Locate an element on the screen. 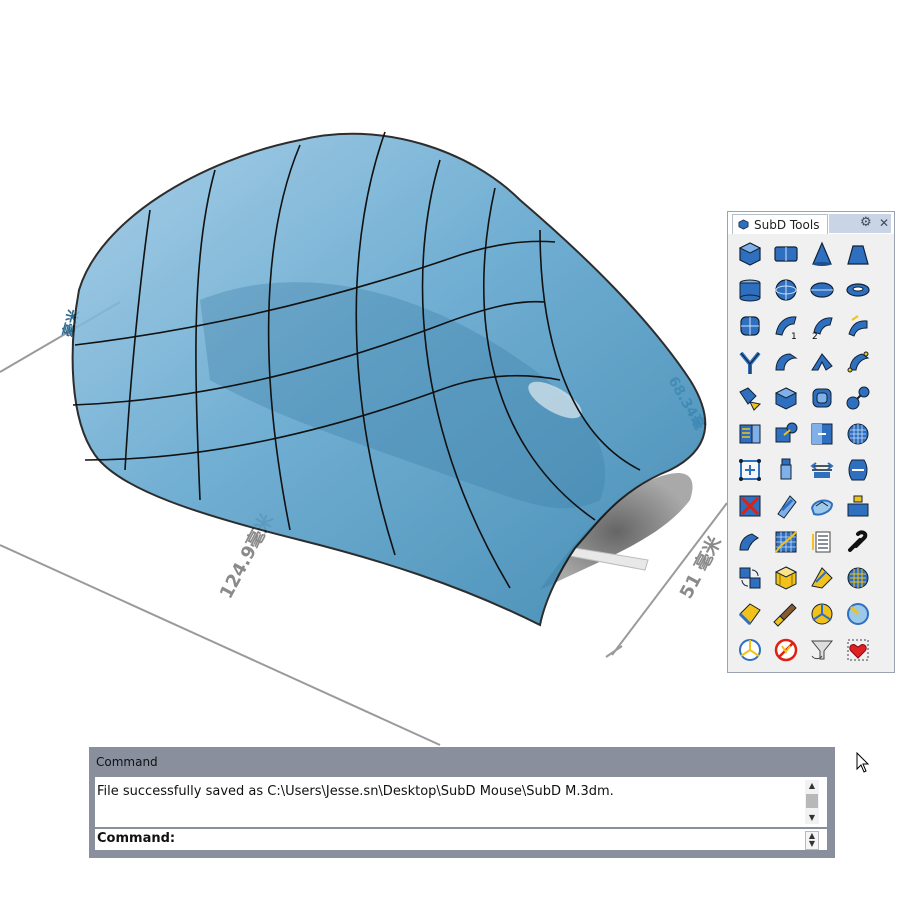 This screenshot has width=900, height=904. tool-subd-corner is located at coordinates (750, 650).